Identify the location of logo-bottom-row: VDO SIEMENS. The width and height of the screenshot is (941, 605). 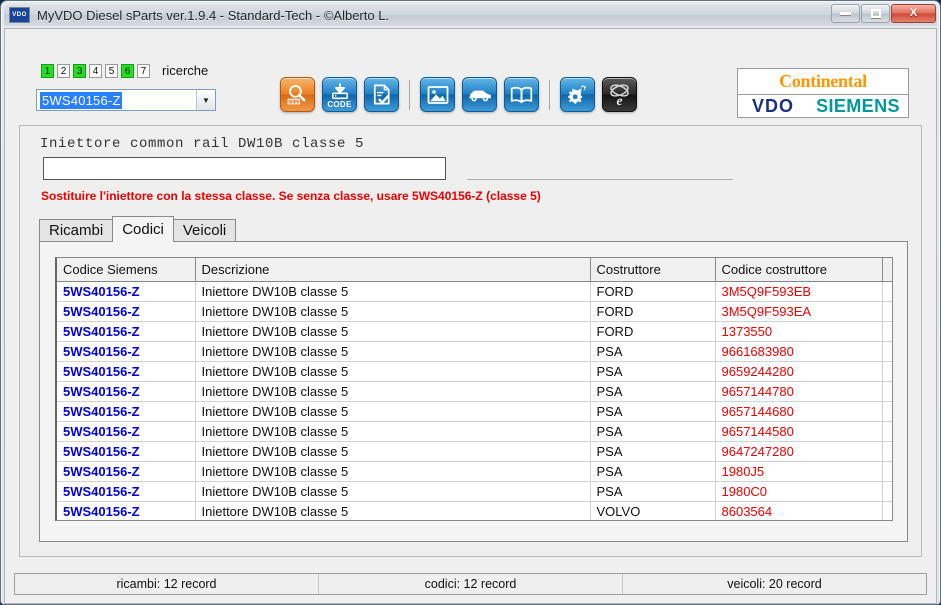
(823, 106).